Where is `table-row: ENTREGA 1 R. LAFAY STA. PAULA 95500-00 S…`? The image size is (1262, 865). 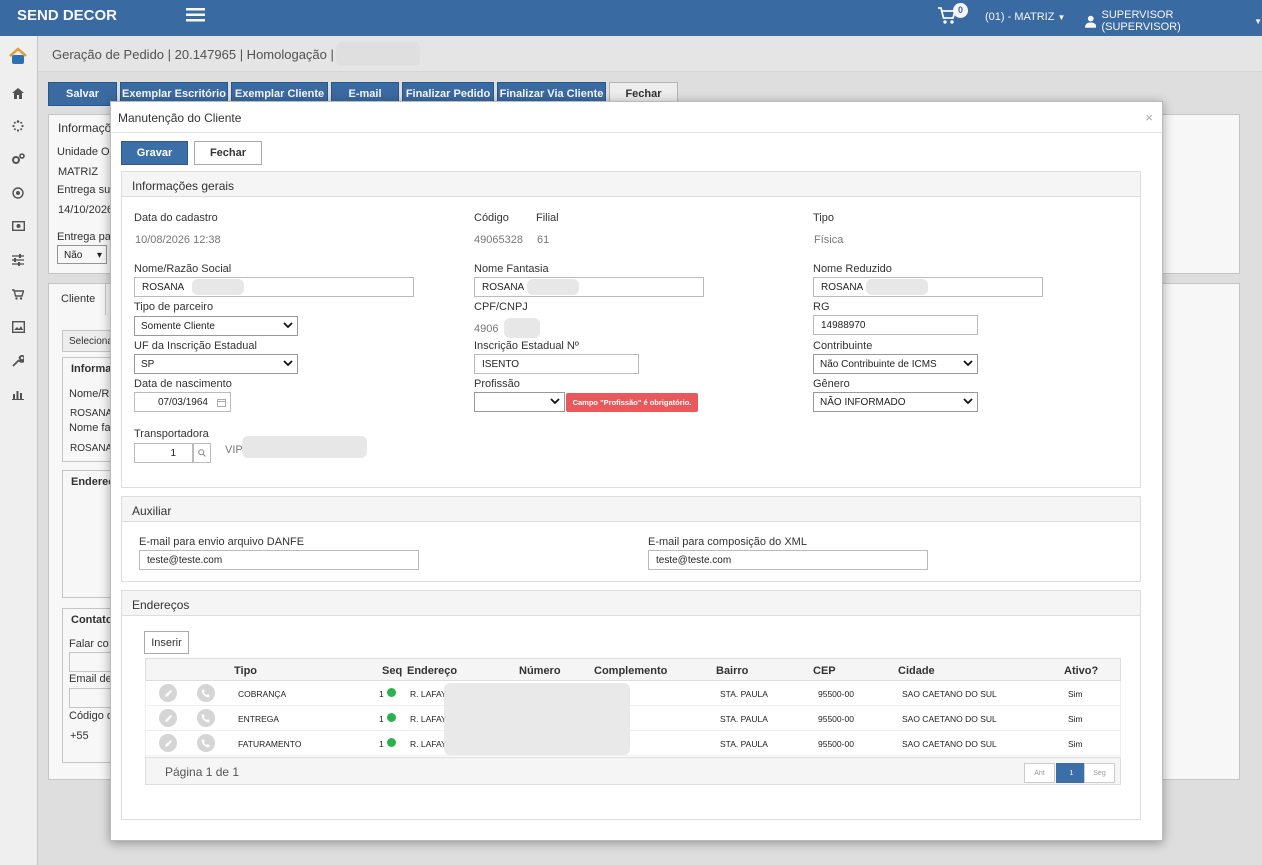
table-row: ENTREGA 1 R. LAFAY STA. PAULA 95500-00 S… is located at coordinates (633, 718).